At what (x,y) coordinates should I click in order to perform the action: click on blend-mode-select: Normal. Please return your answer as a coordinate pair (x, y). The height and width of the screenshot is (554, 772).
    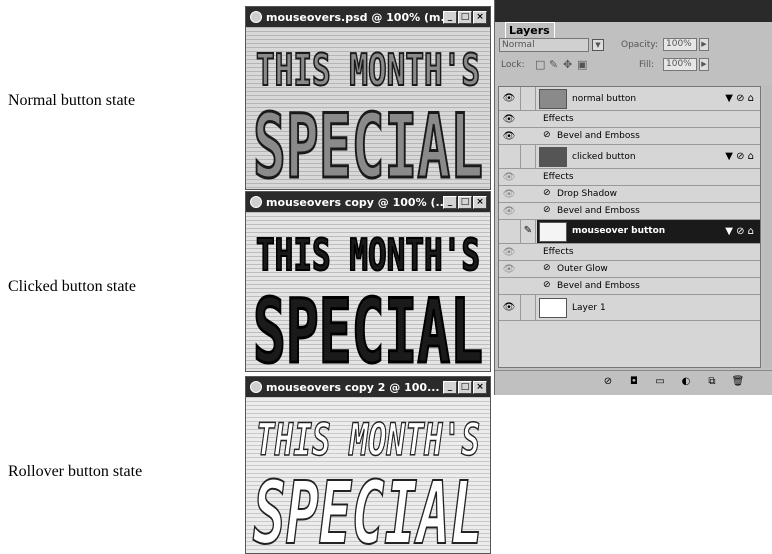
    Looking at the image, I should click on (544, 45).